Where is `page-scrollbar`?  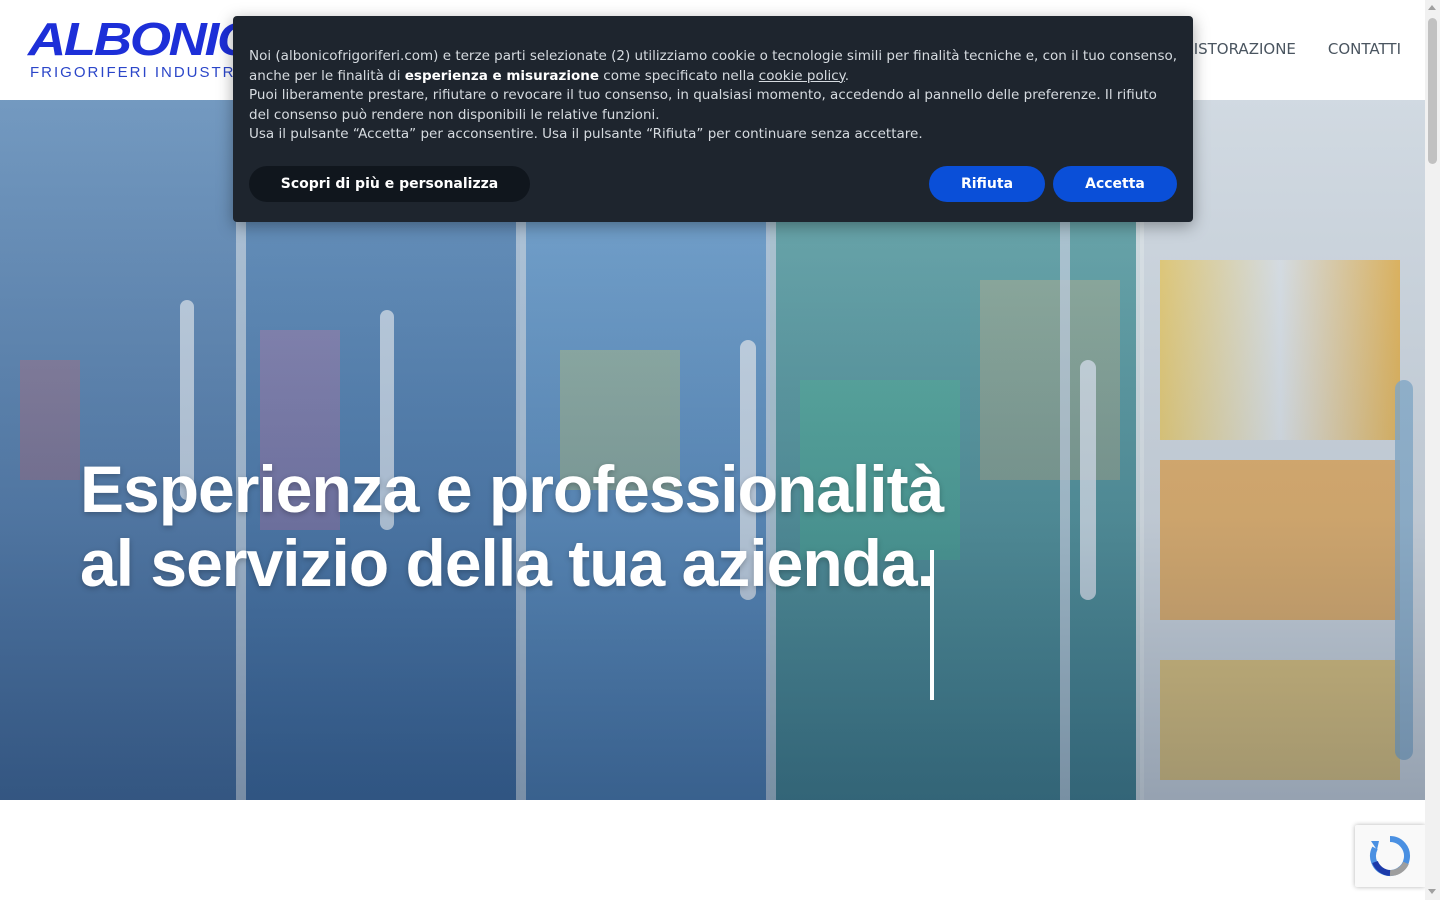
page-scrollbar is located at coordinates (1432, 450).